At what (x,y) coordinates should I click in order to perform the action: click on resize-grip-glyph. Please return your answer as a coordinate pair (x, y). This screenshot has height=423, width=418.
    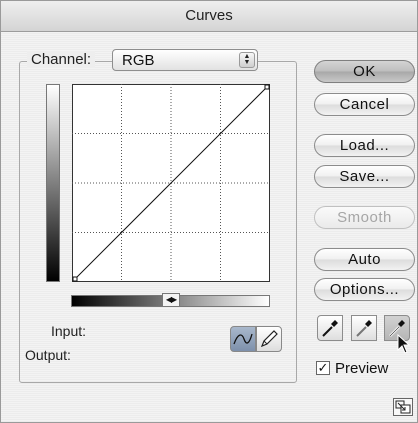
    Looking at the image, I should click on (403, 407).